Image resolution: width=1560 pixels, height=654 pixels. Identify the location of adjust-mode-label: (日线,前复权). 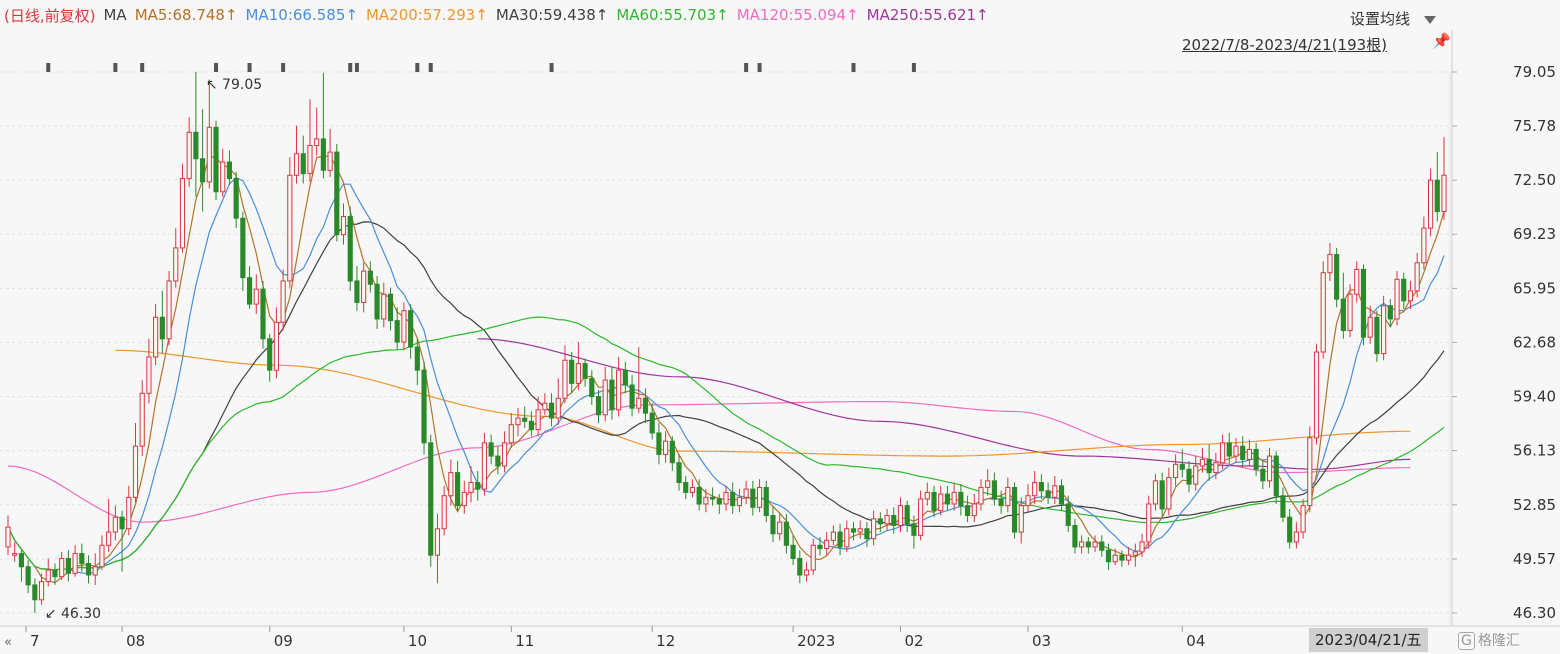
(50, 15).